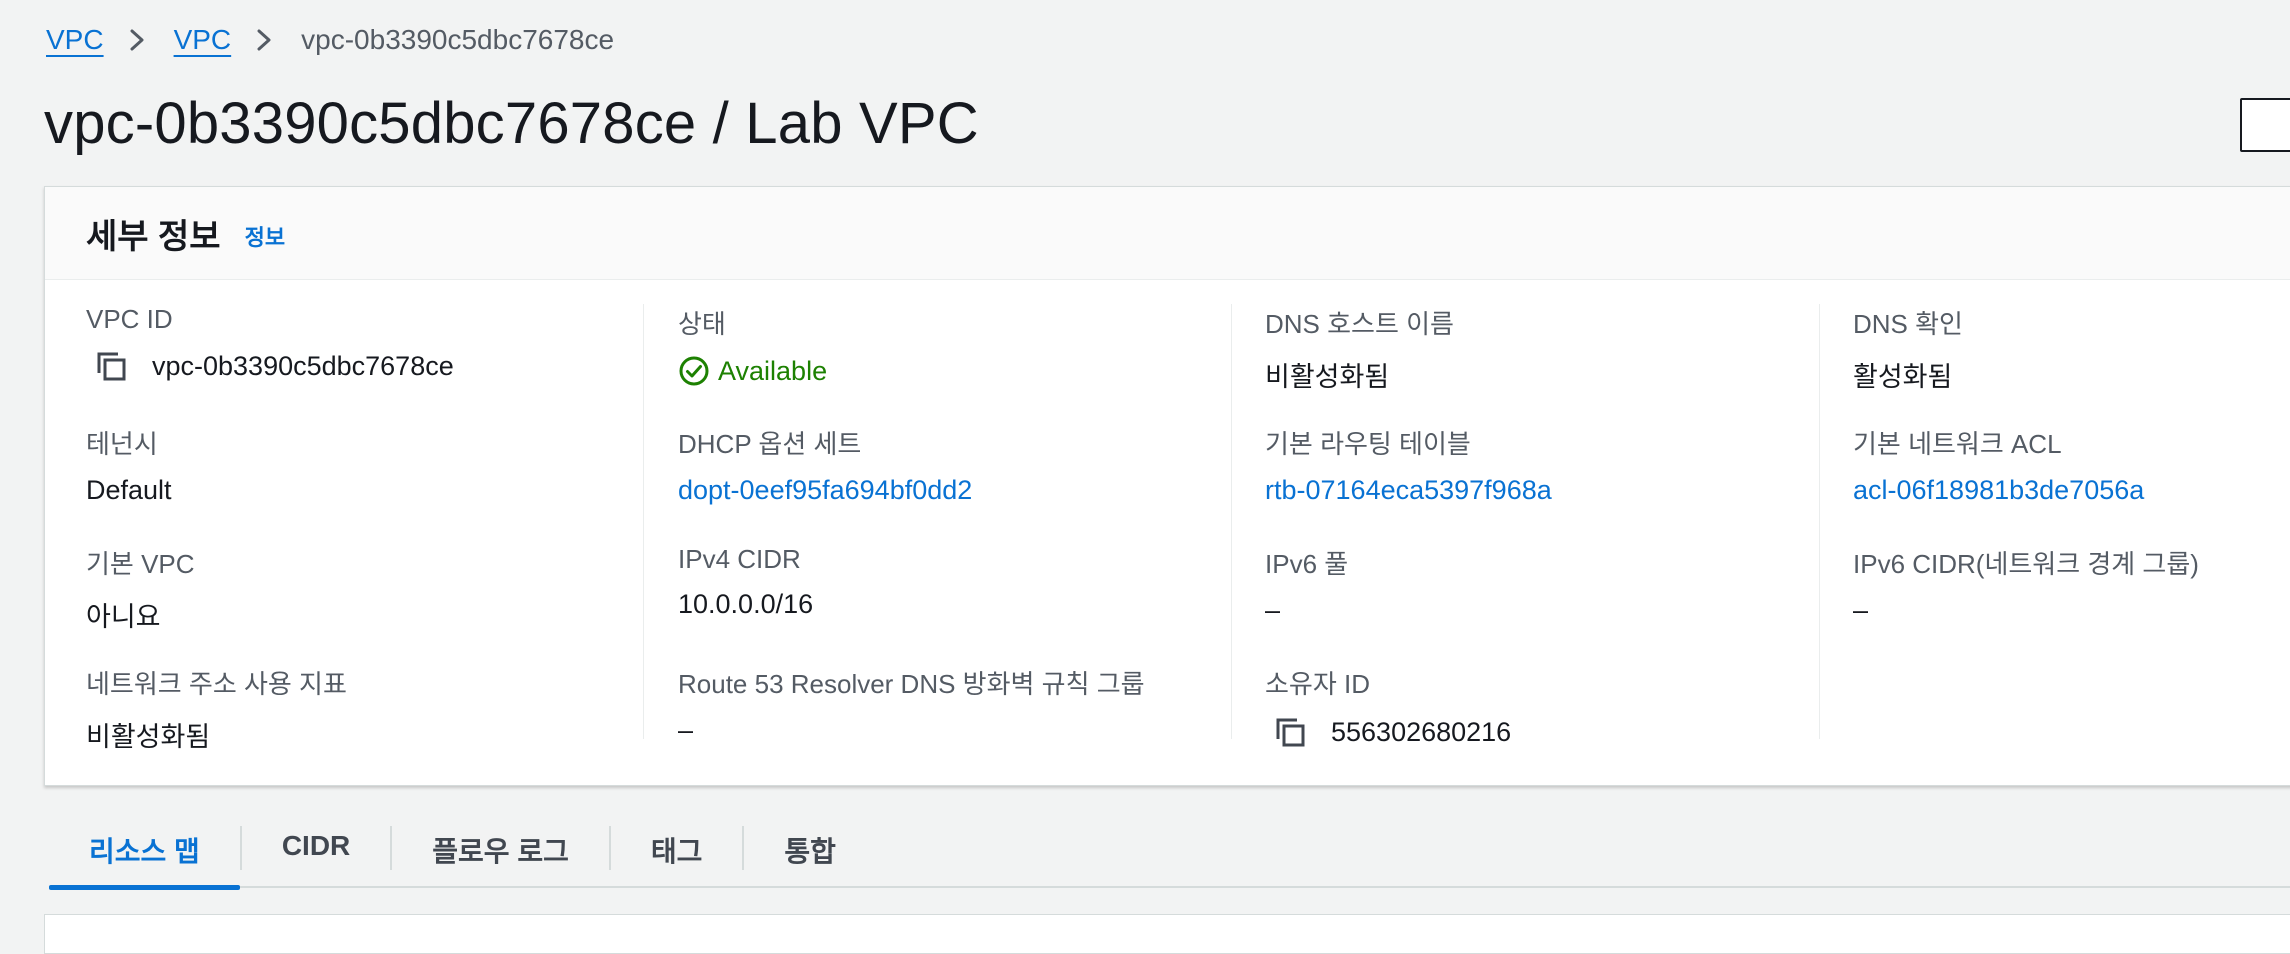  I want to click on detail-field-value-row: 556302680216, so click(1545, 732).